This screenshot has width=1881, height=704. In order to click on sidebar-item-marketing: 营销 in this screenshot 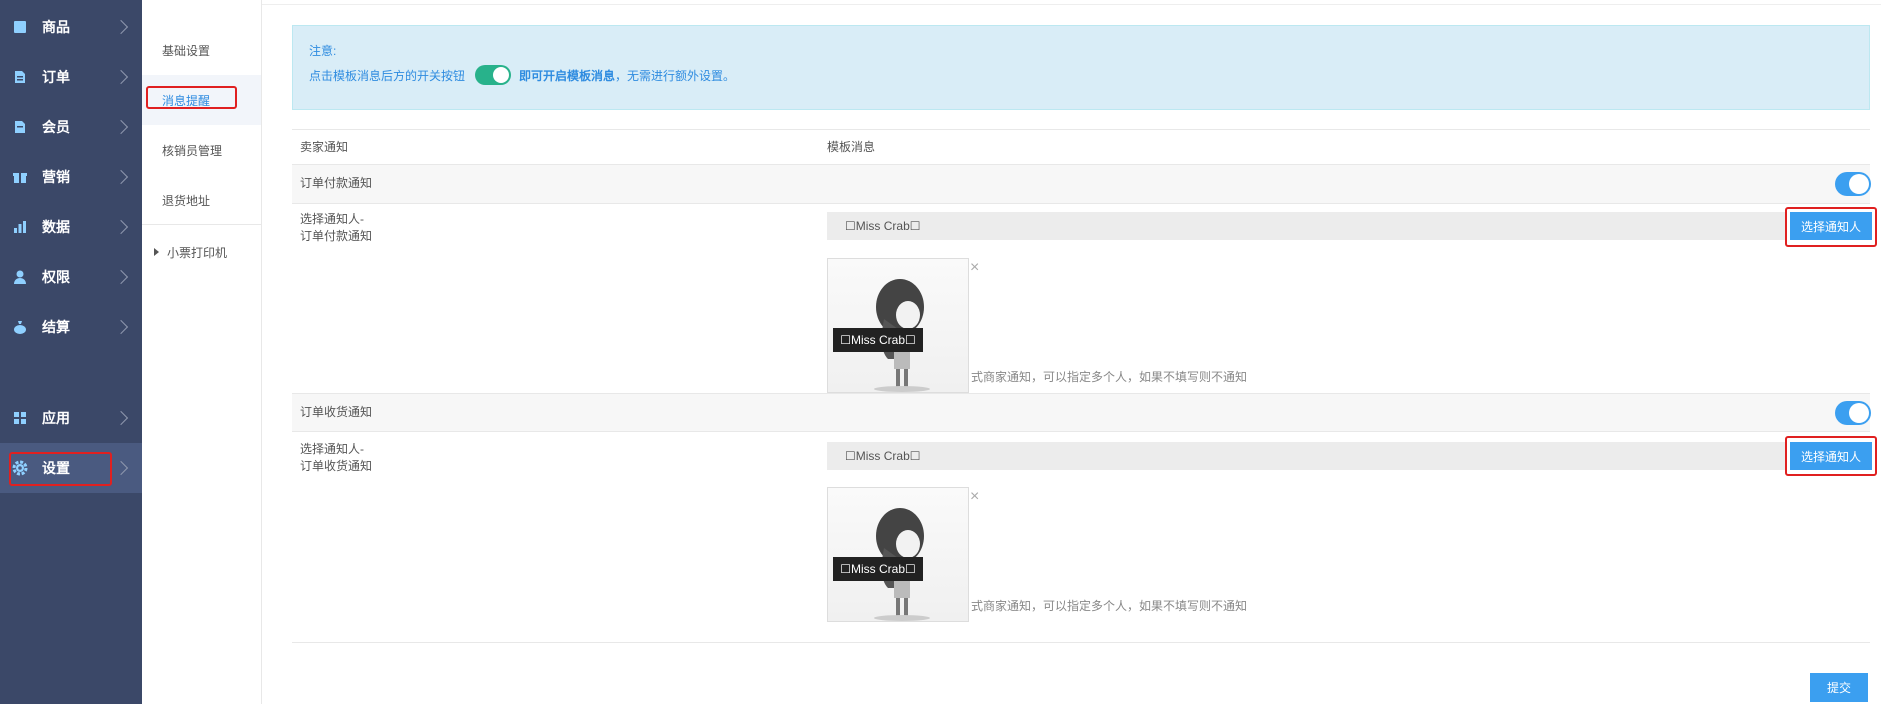, I will do `click(71, 177)`.